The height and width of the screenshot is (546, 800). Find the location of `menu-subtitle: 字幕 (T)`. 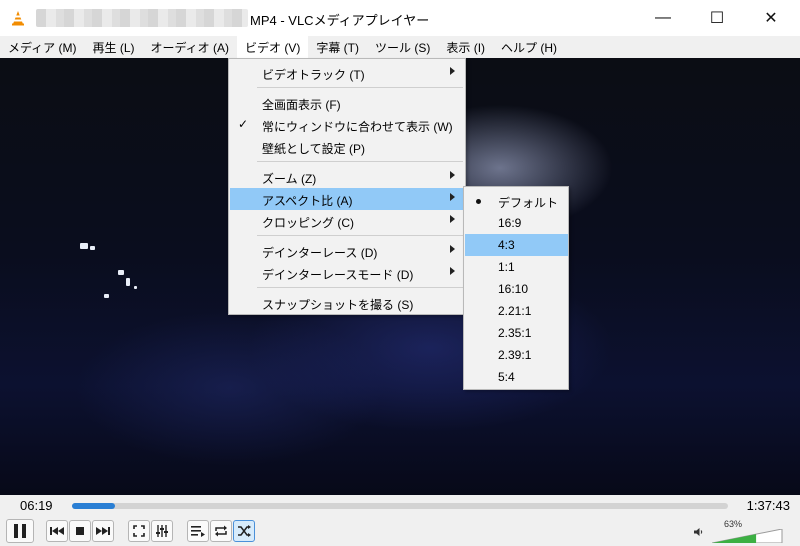

menu-subtitle: 字幕 (T) is located at coordinates (337, 47).